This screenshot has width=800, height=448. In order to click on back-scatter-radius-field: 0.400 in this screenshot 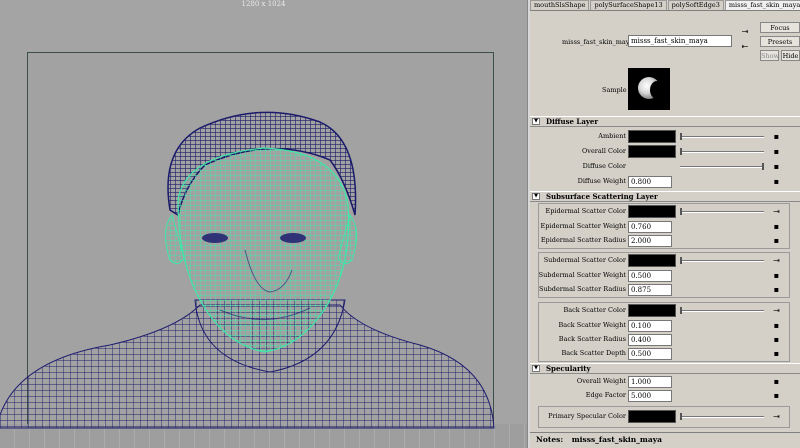, I will do `click(650, 340)`.